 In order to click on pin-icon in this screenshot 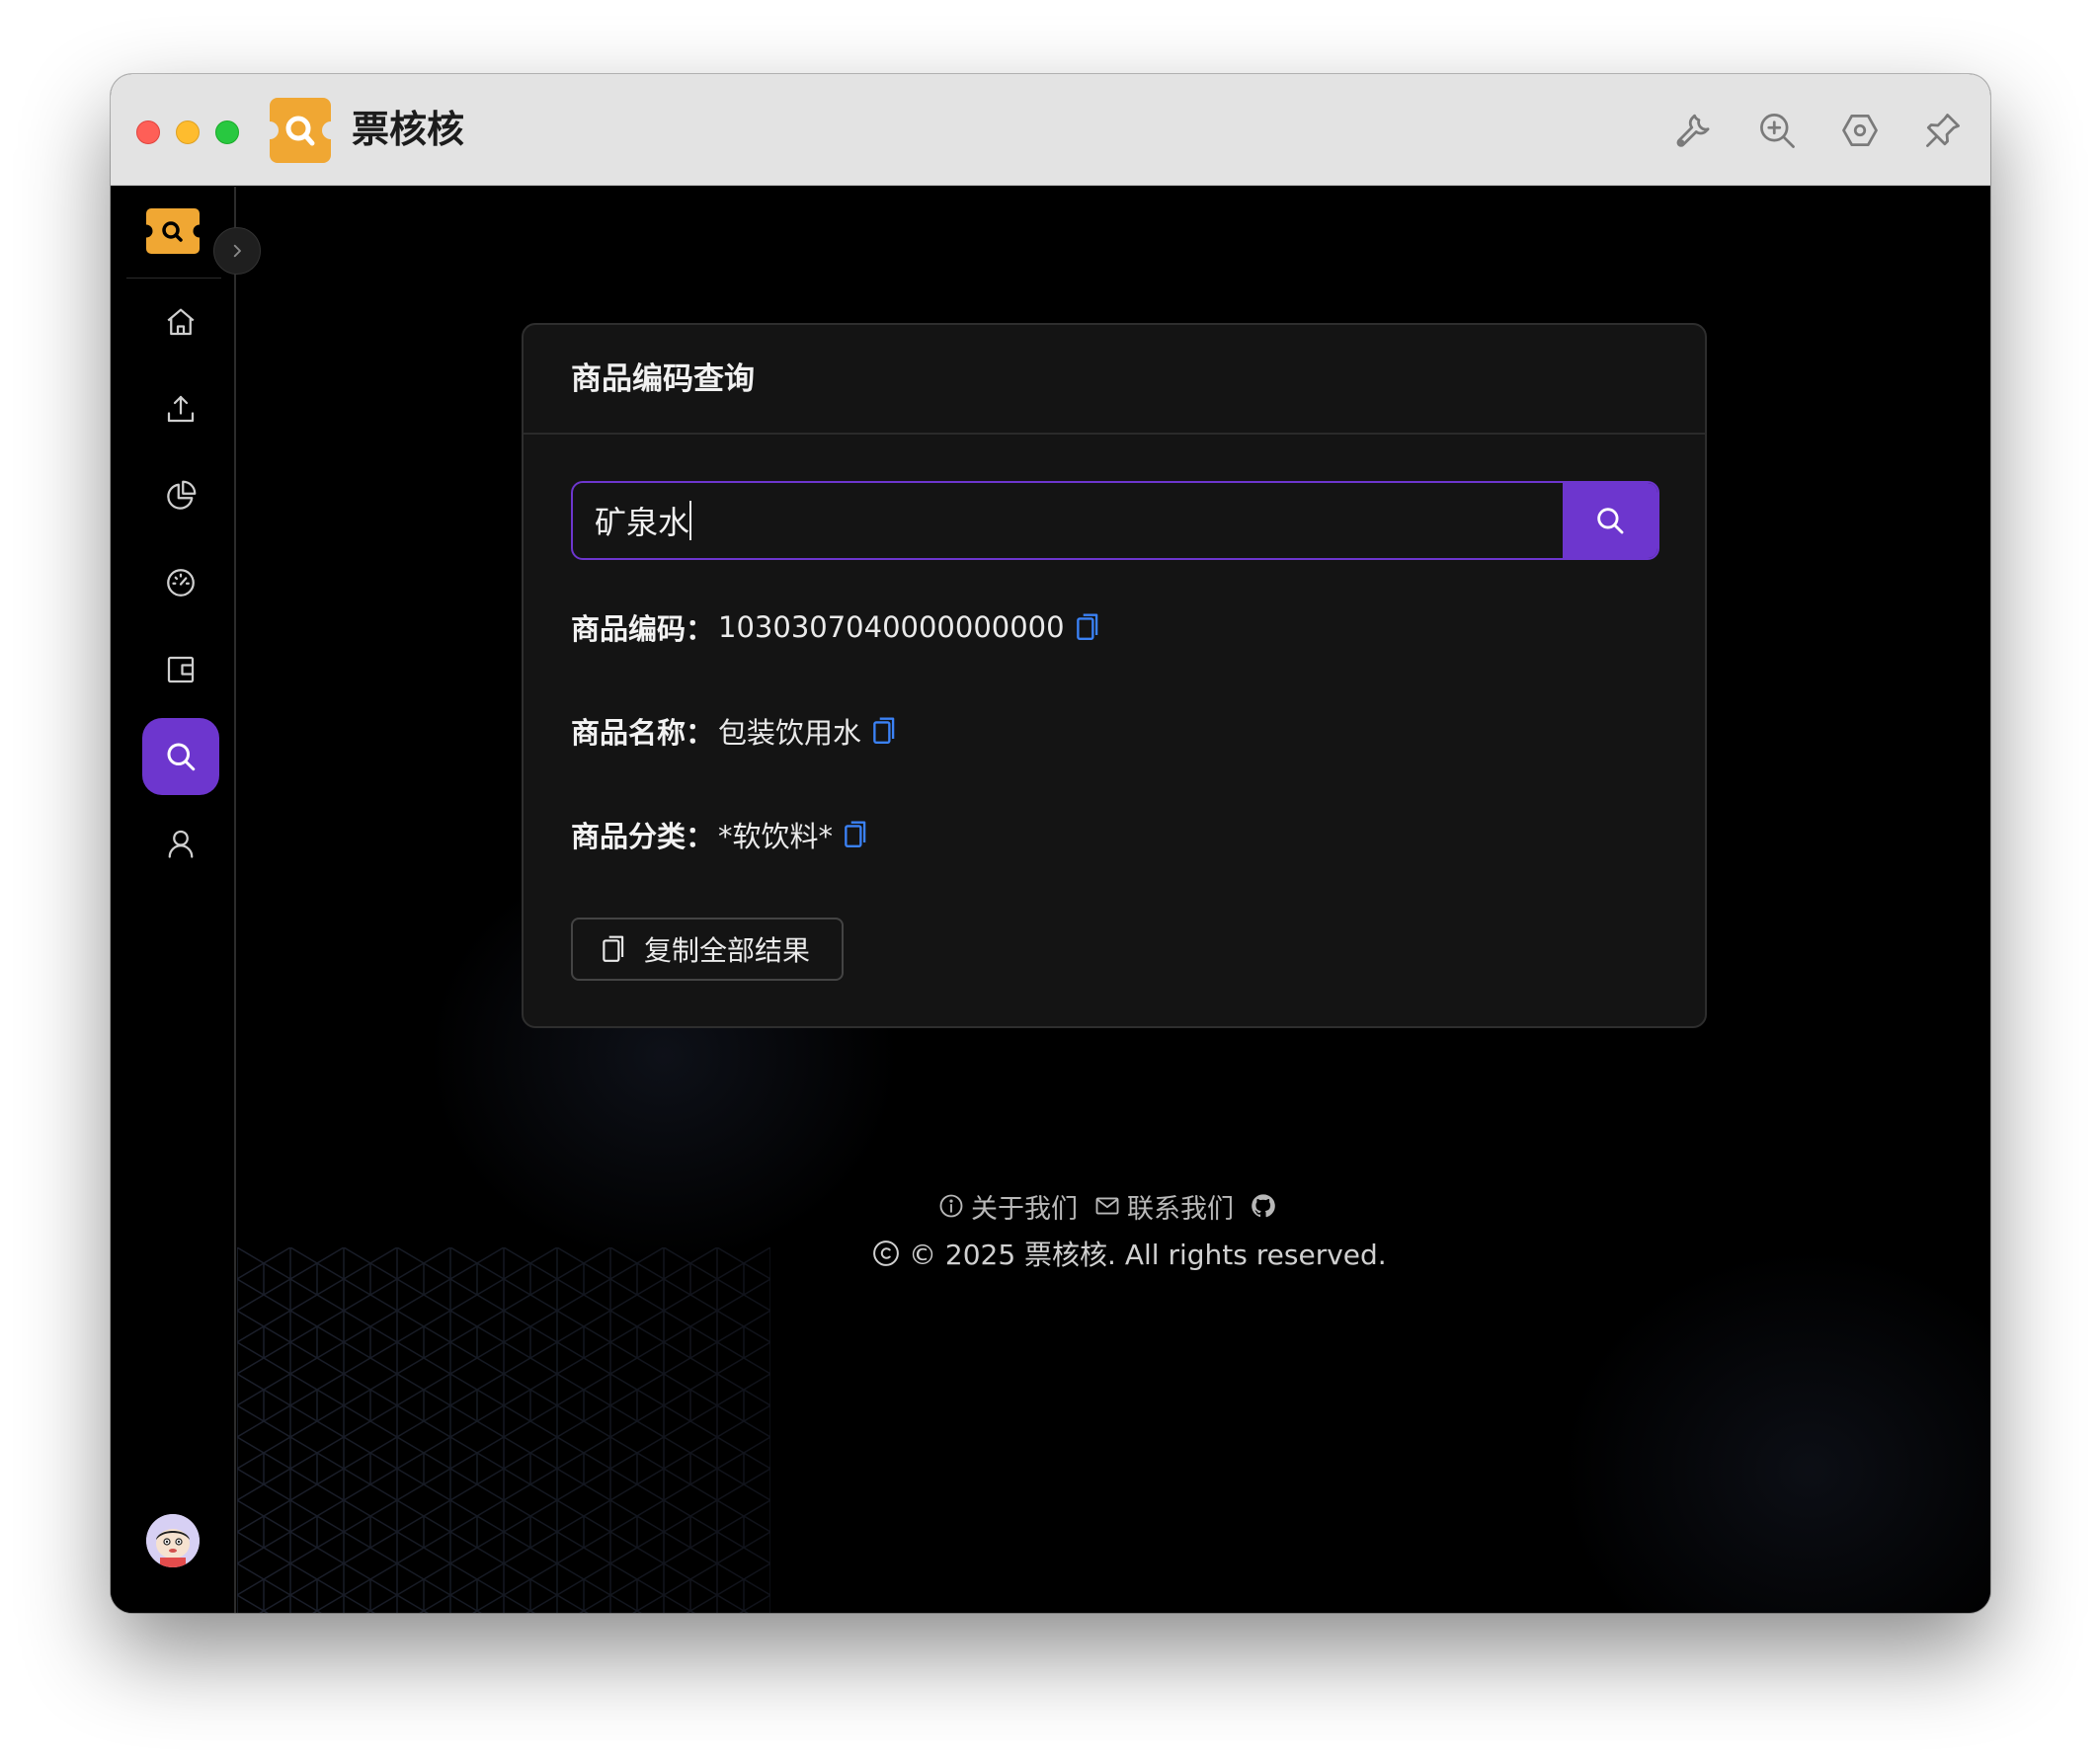, I will do `click(1943, 130)`.